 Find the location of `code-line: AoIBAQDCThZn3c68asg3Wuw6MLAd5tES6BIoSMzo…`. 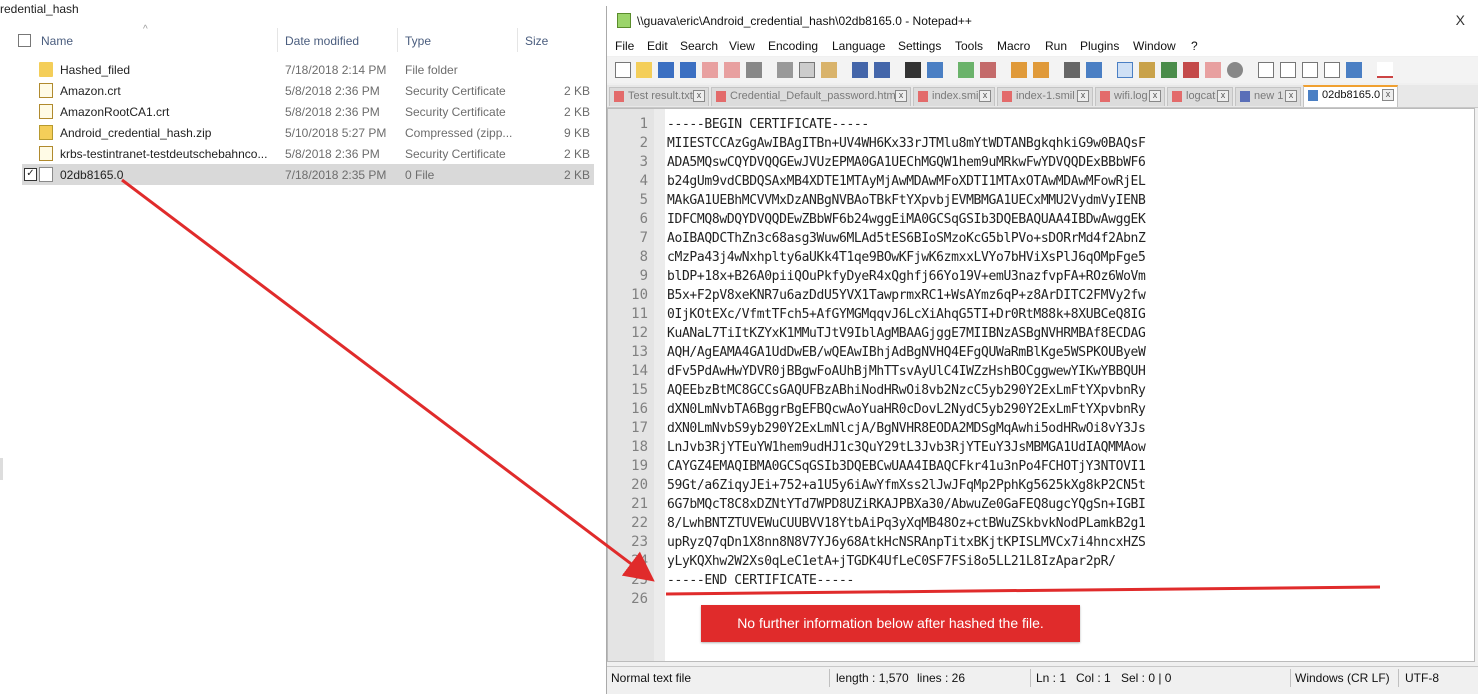

code-line: AoIBAQDCThZn3c68asg3Wuw6MLAd5tES6BIoSMzo… is located at coordinates (906, 238).